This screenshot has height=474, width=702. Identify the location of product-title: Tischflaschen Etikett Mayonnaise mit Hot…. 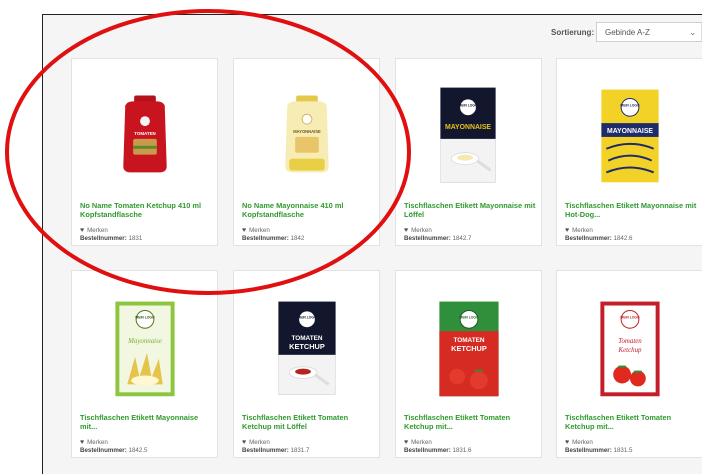
(632, 210).